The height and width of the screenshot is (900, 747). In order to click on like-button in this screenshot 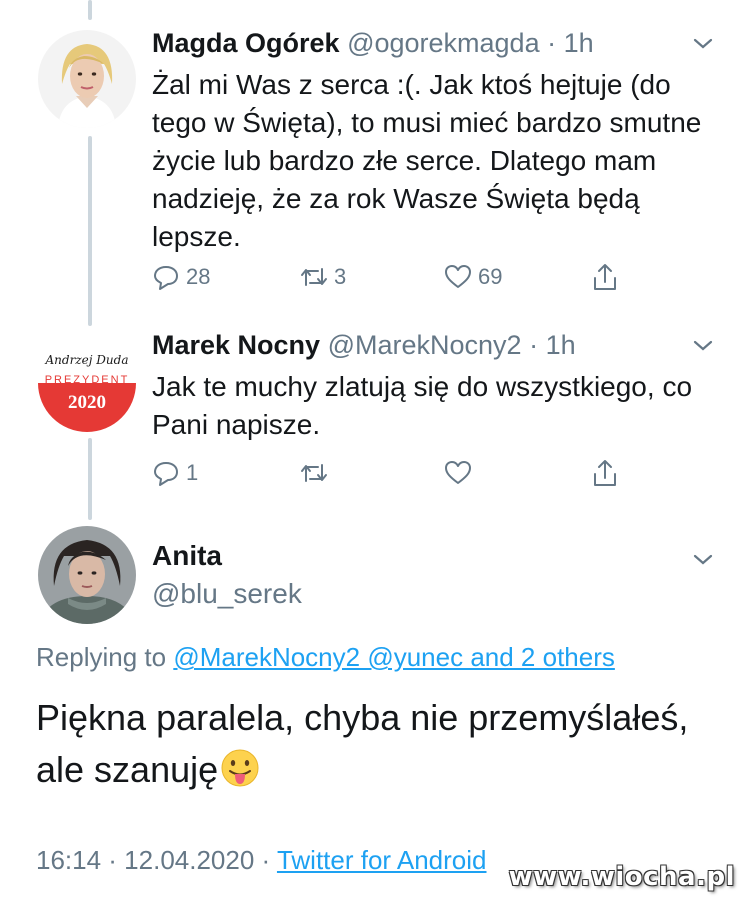, I will do `click(461, 473)`.